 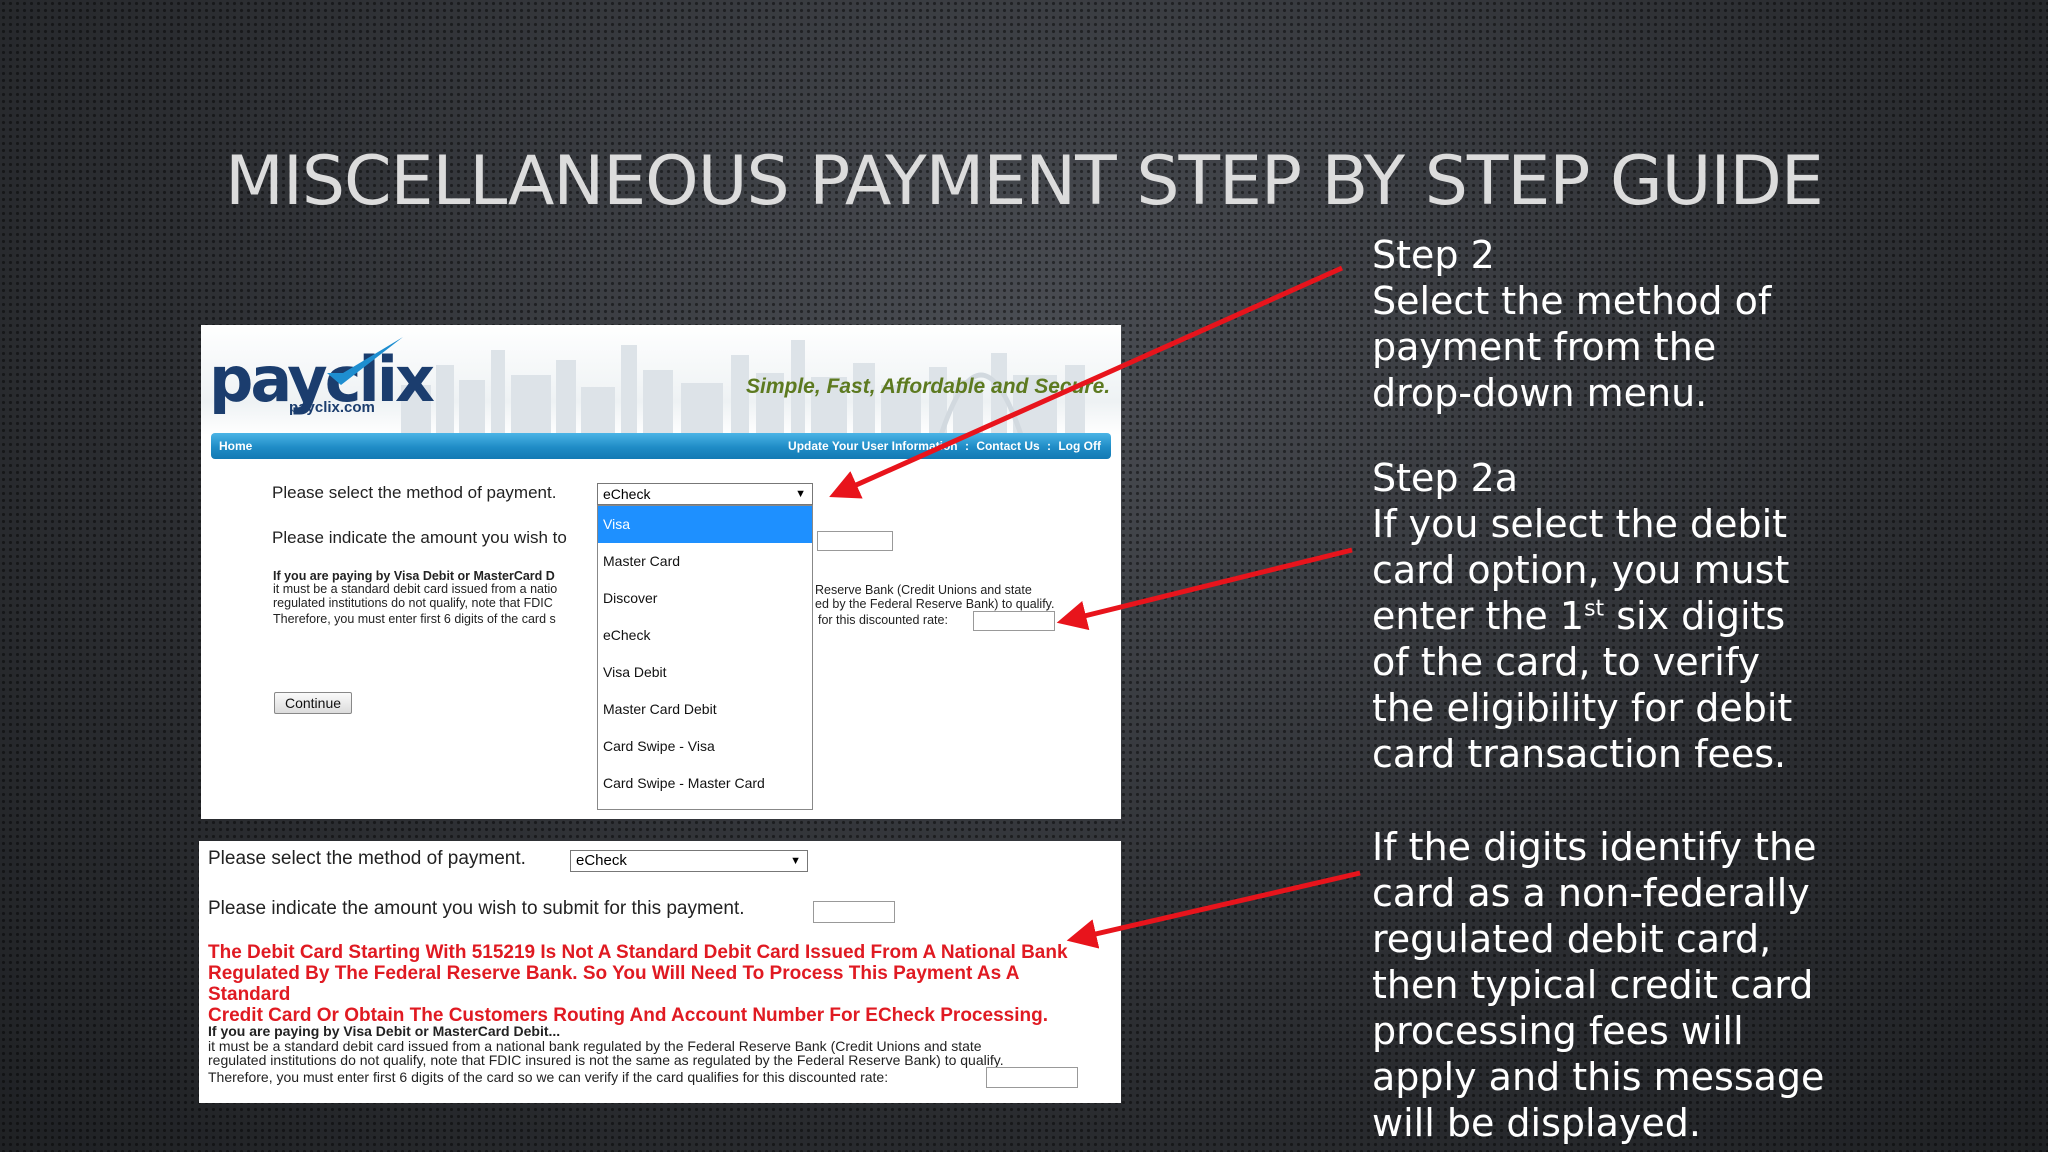 What do you see at coordinates (705, 524) in the screenshot?
I see `dropdown-option: Visa` at bounding box center [705, 524].